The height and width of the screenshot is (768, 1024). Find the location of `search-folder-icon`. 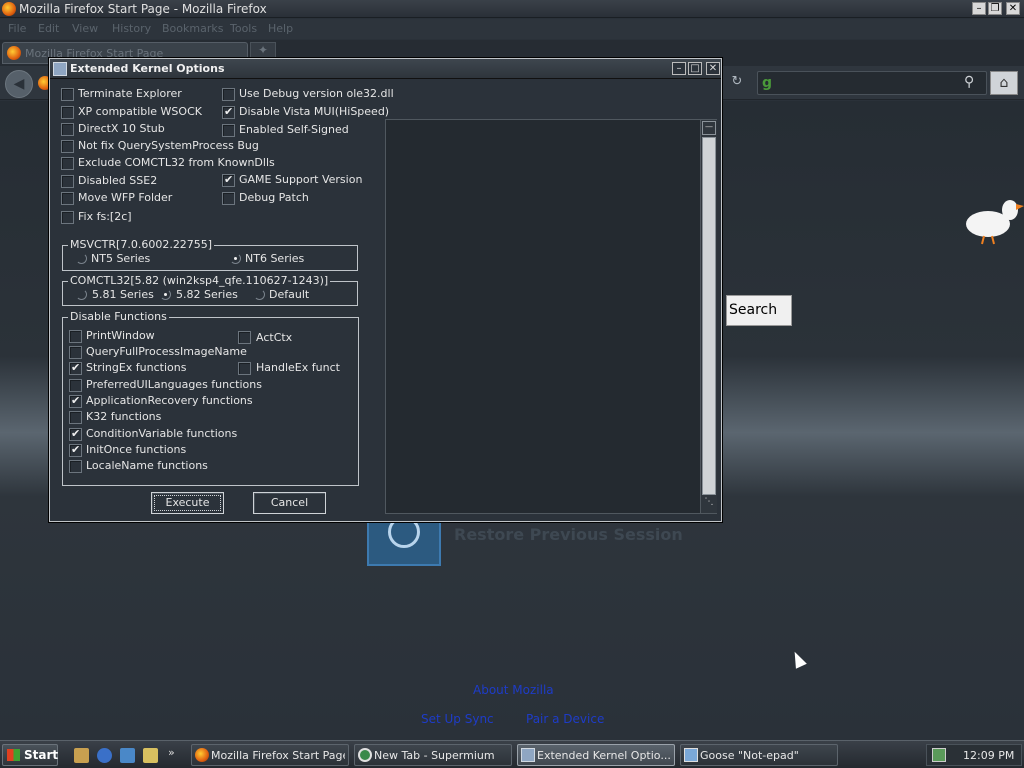

search-folder-icon is located at coordinates (150, 755).